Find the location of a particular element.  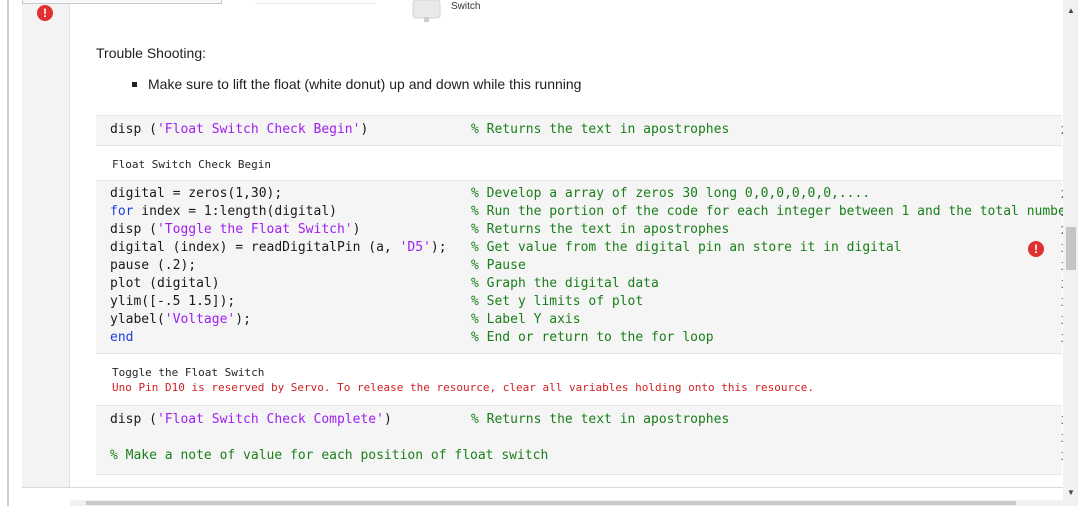

code-text: ylabel( is located at coordinates (137, 319).